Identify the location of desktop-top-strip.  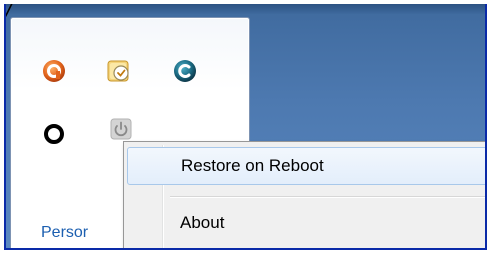
(245, 9).